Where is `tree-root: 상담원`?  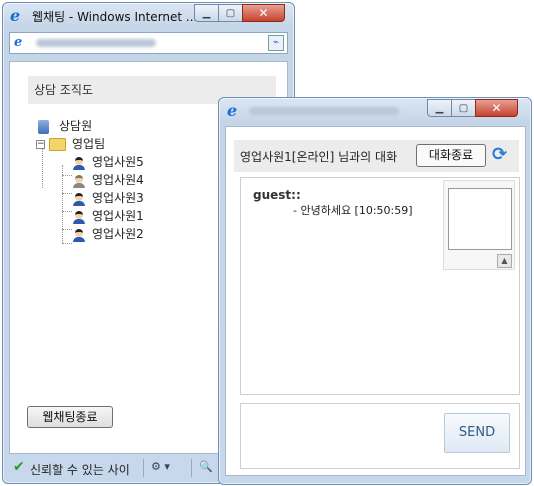 tree-root: 상담원 is located at coordinates (65, 126).